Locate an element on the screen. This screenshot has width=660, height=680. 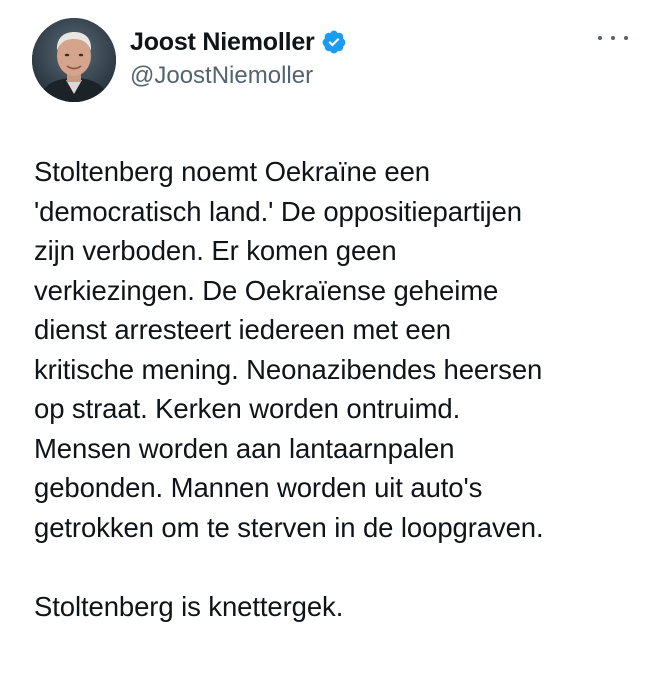
avatar is located at coordinates (74, 60).